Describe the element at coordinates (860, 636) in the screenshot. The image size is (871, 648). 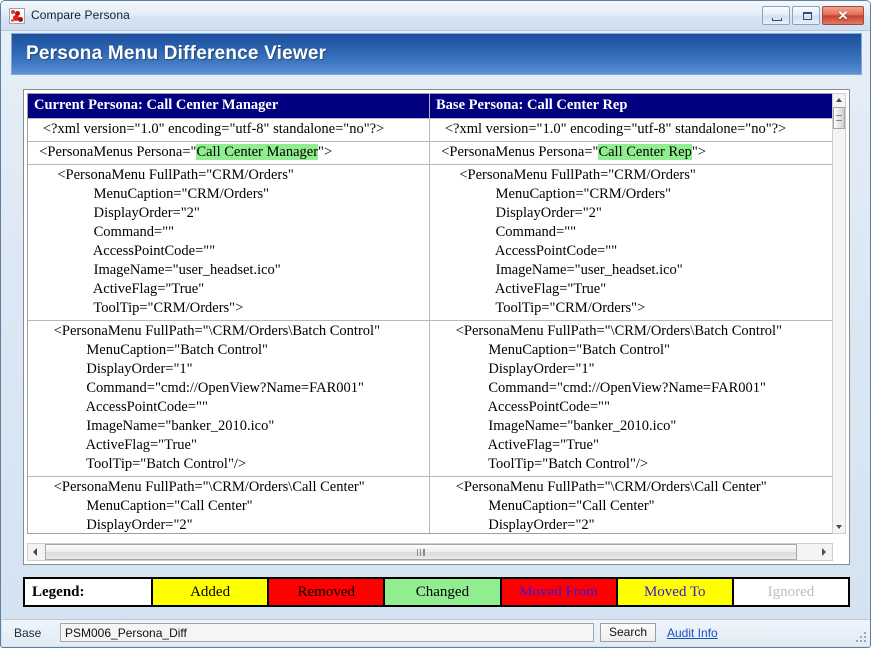
I see `resize-grip-icon` at that location.